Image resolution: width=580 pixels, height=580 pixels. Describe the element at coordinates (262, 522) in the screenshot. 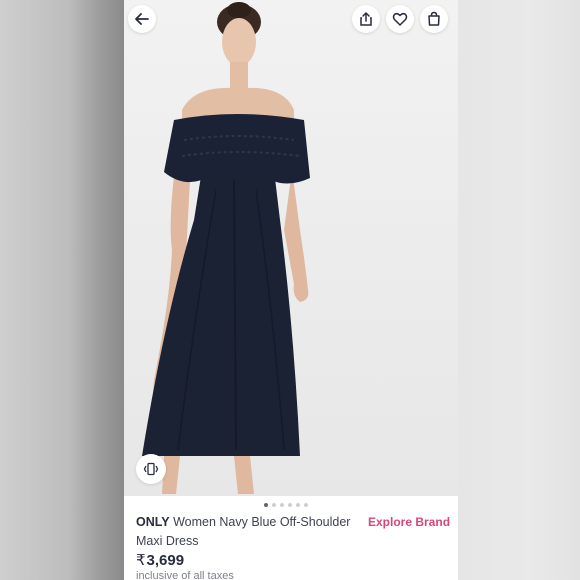

I see `product-name: Women Navy Blue Off-Shoulder` at that location.